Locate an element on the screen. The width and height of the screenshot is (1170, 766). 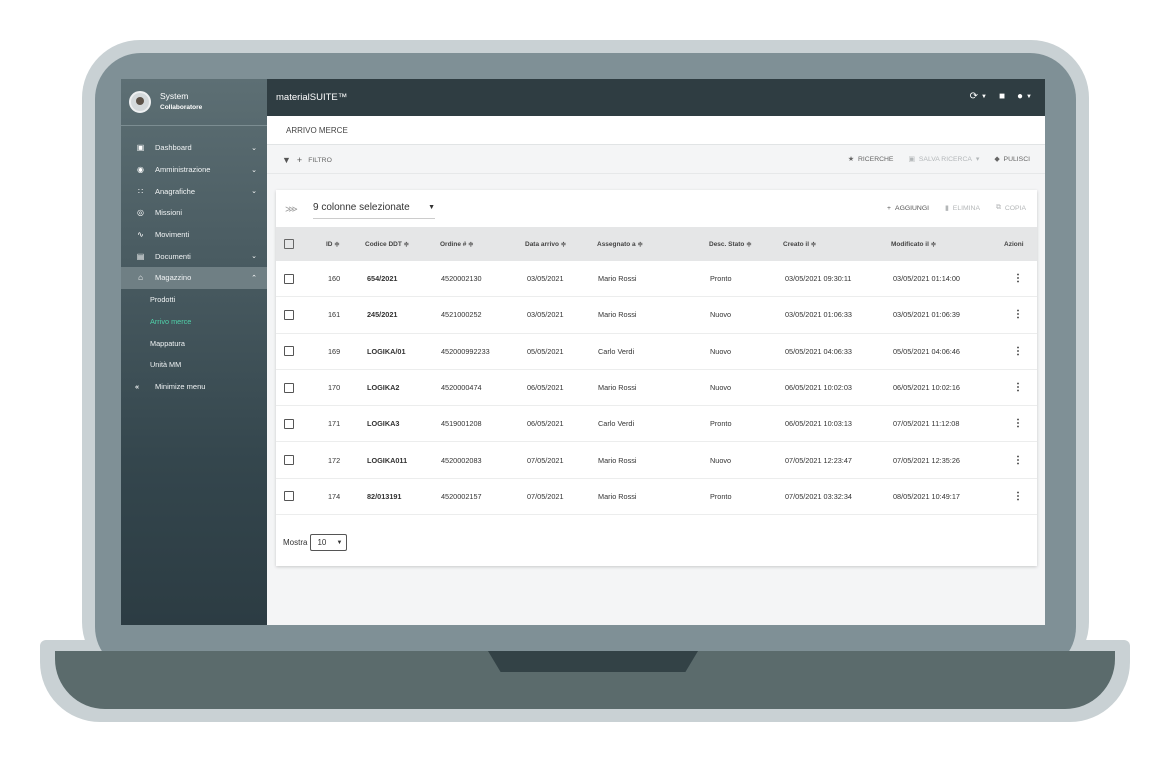
copy-button: ⧉ COPIA is located at coordinates (1011, 208).